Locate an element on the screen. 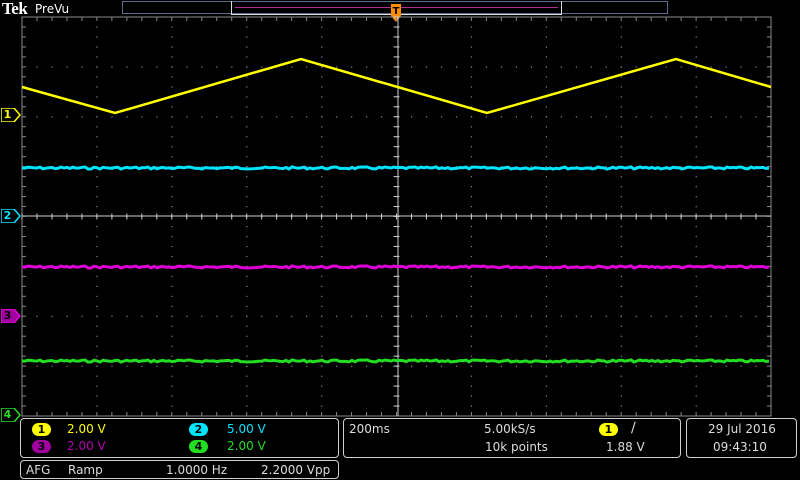 The height and width of the screenshot is (480, 800). ch2-scale: 5.00 V is located at coordinates (246, 429).